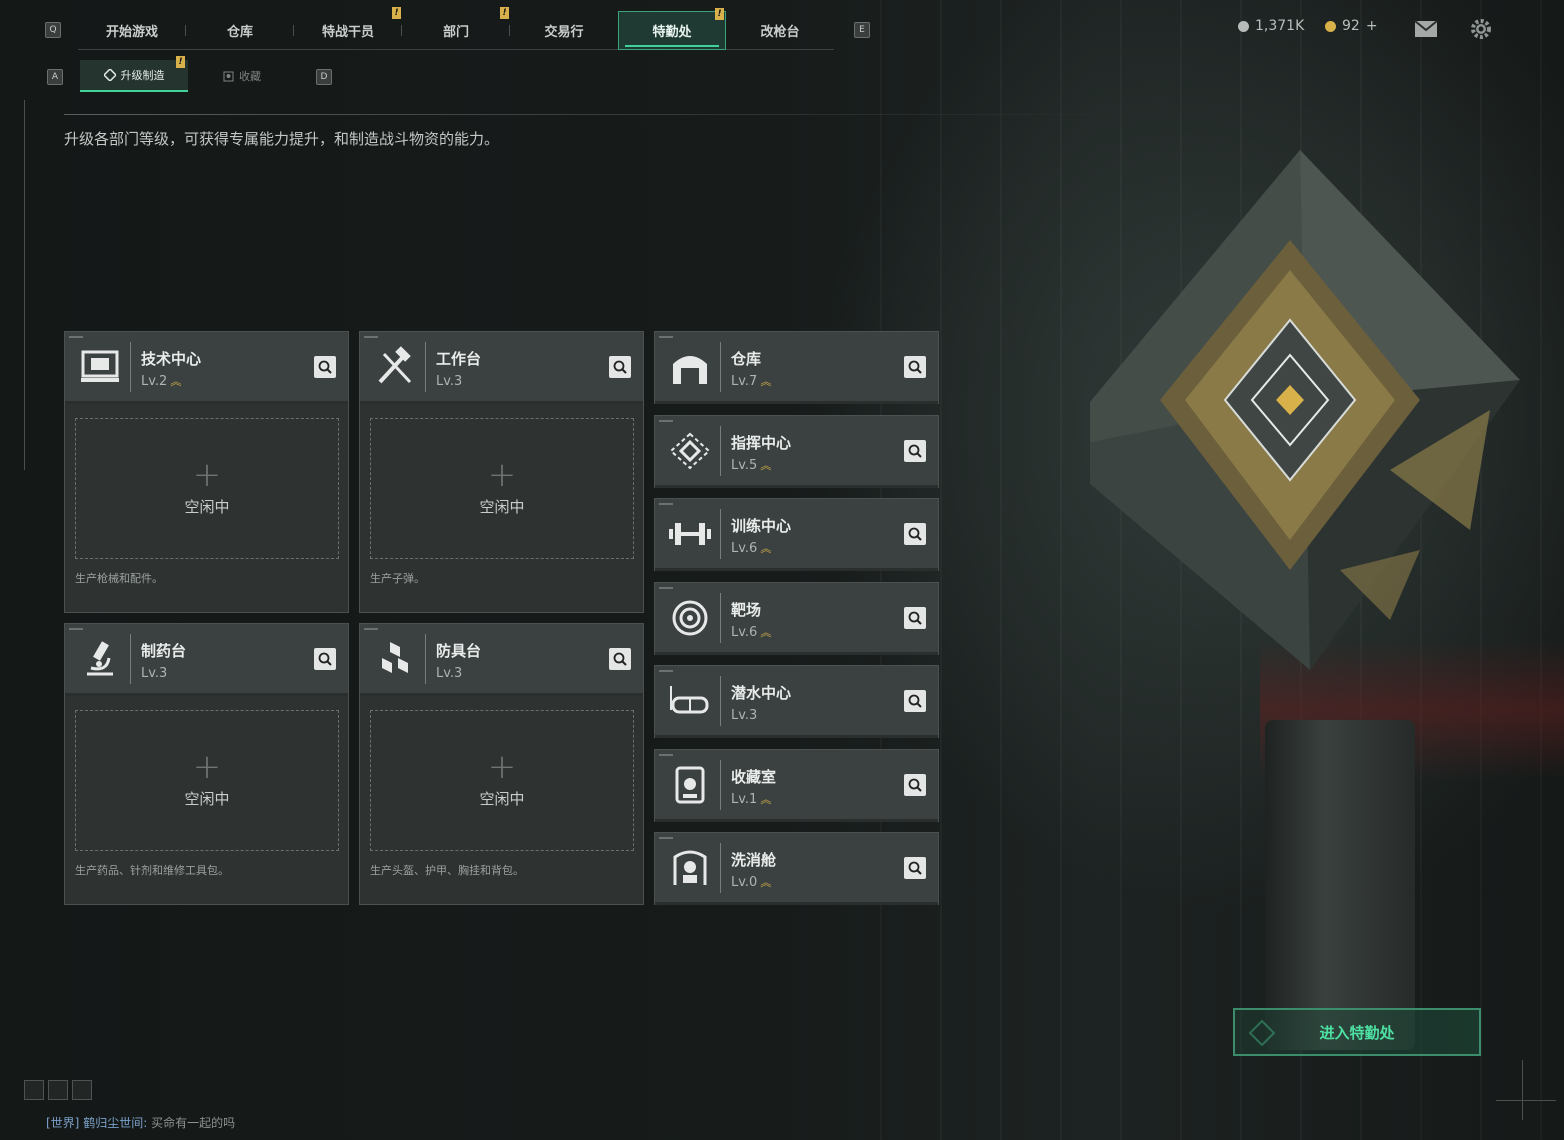 This screenshot has width=1564, height=1140. Describe the element at coordinates (228, 76) in the screenshot. I see `collection-icon` at that location.